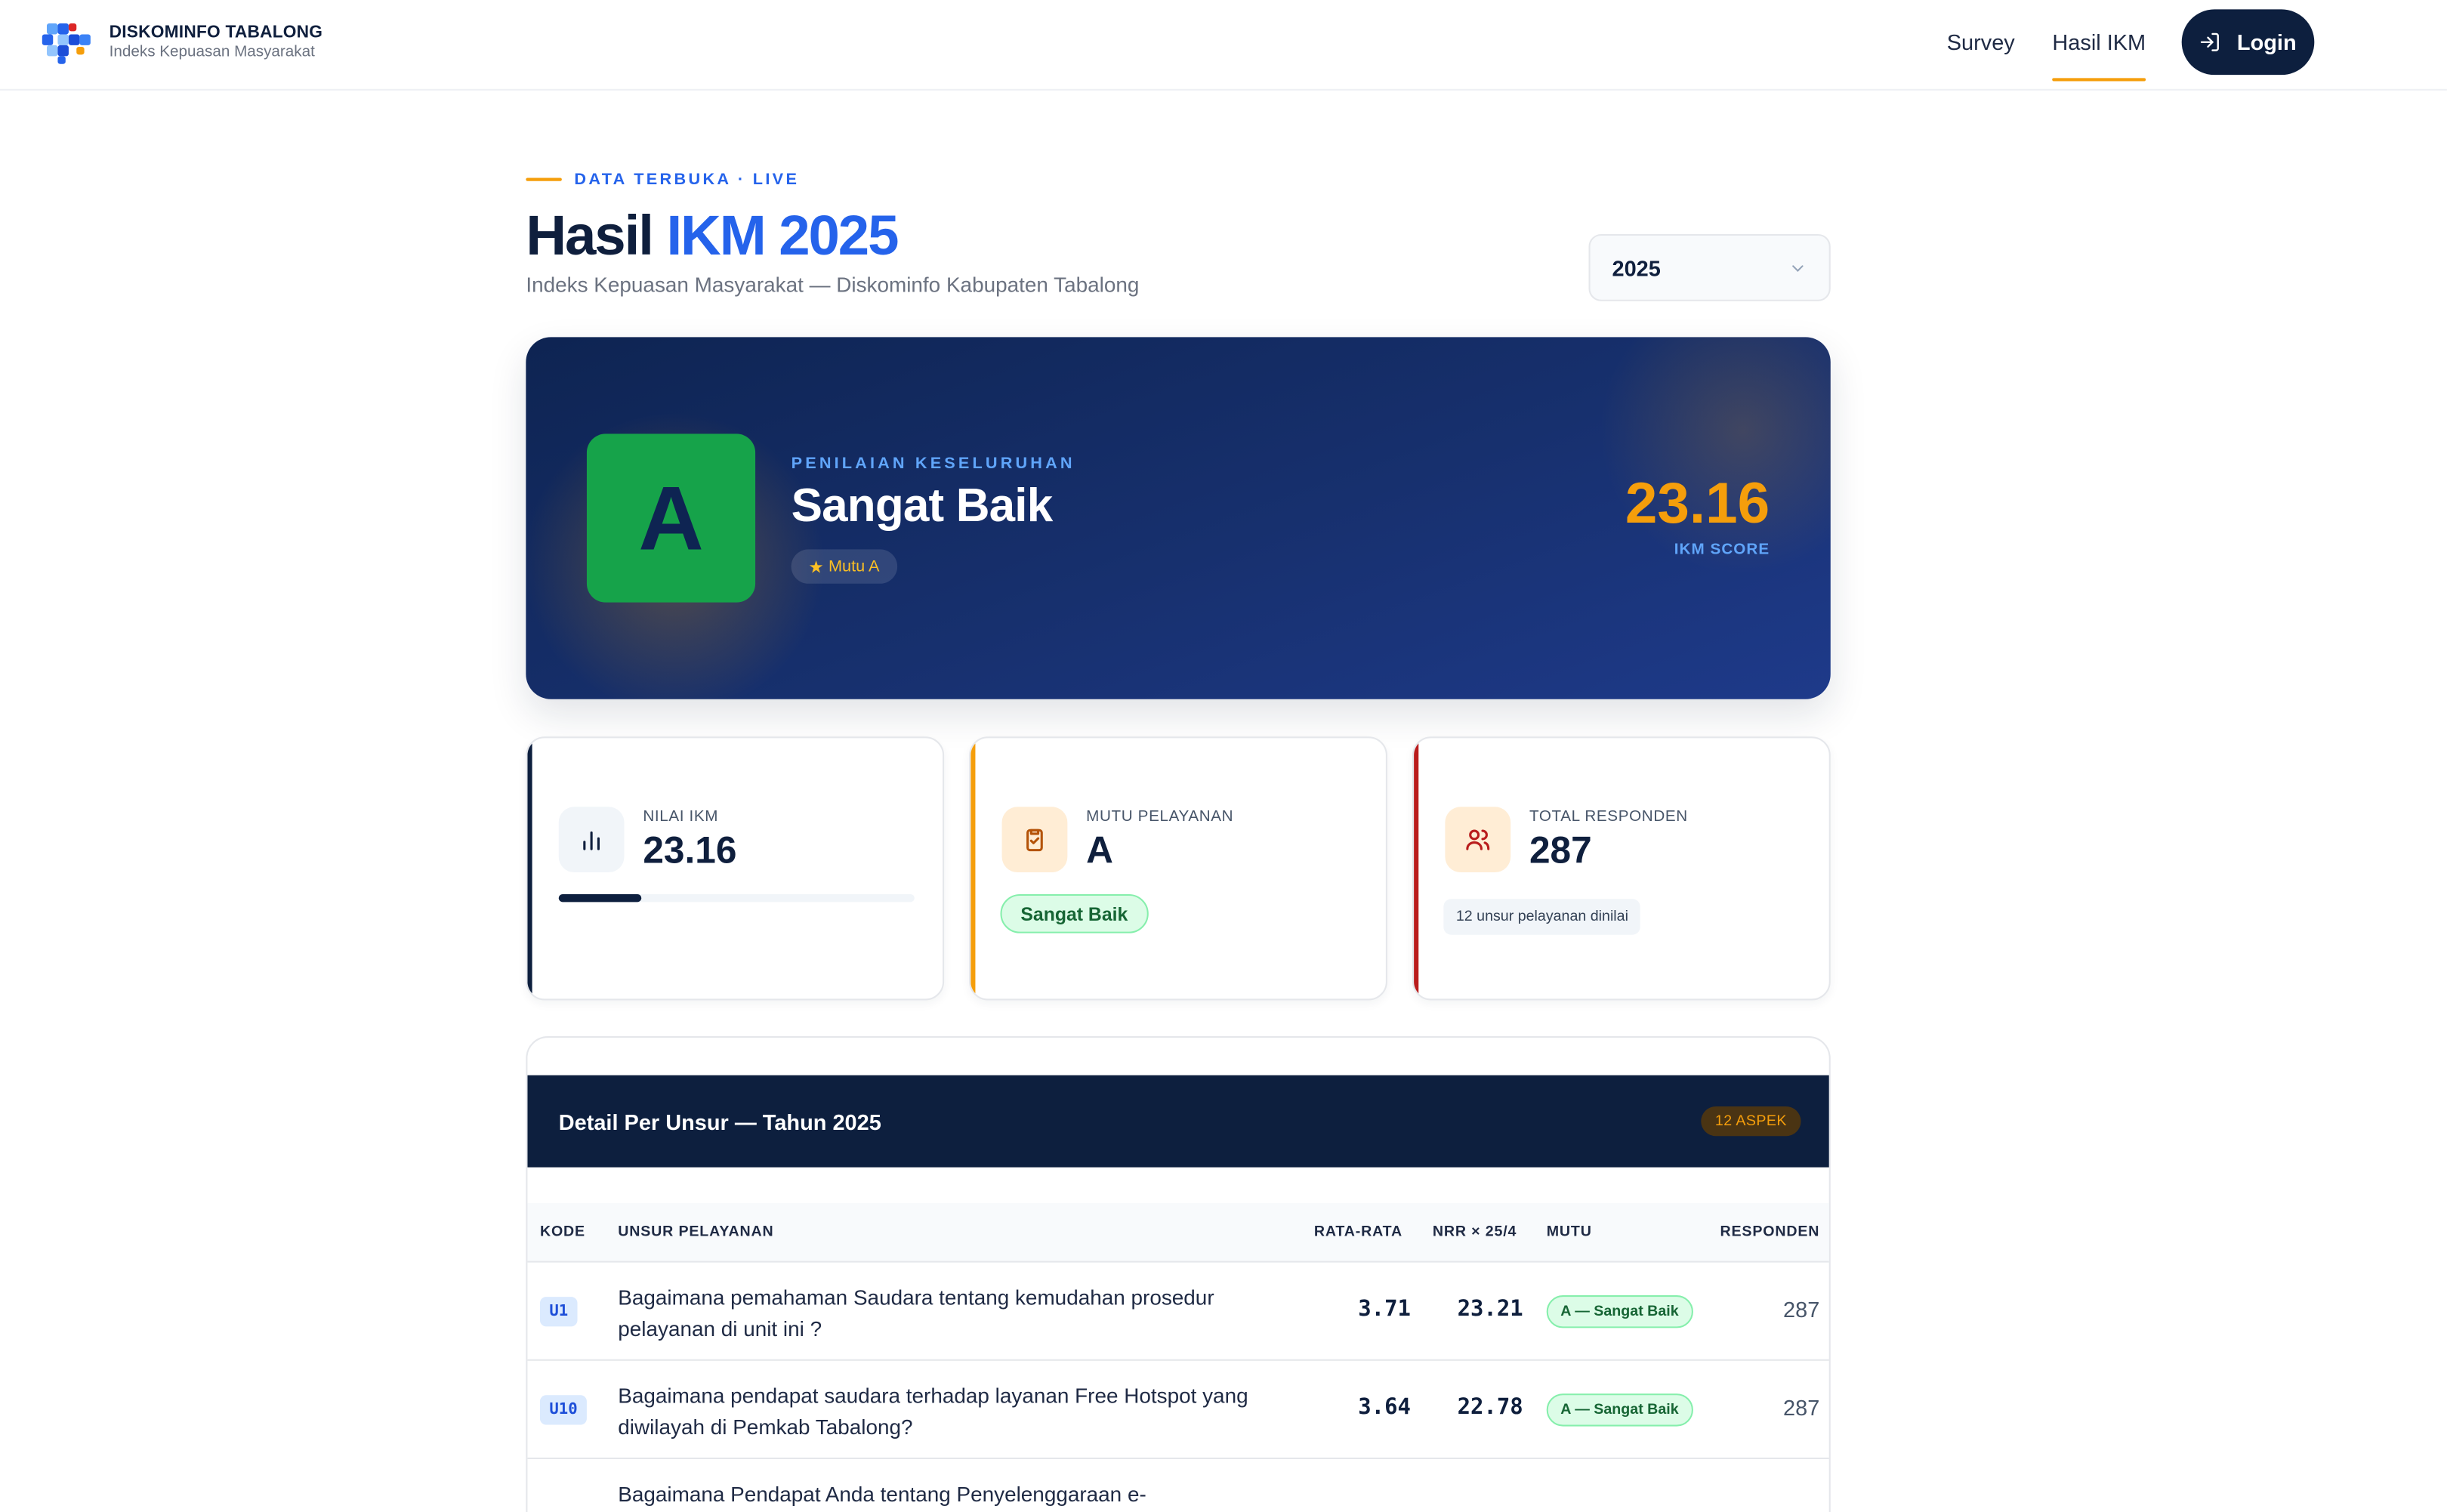 This screenshot has height=1512, width=2447. I want to click on brand-subtitle: Indeks Kepuasan Masyarakat, so click(212, 52).